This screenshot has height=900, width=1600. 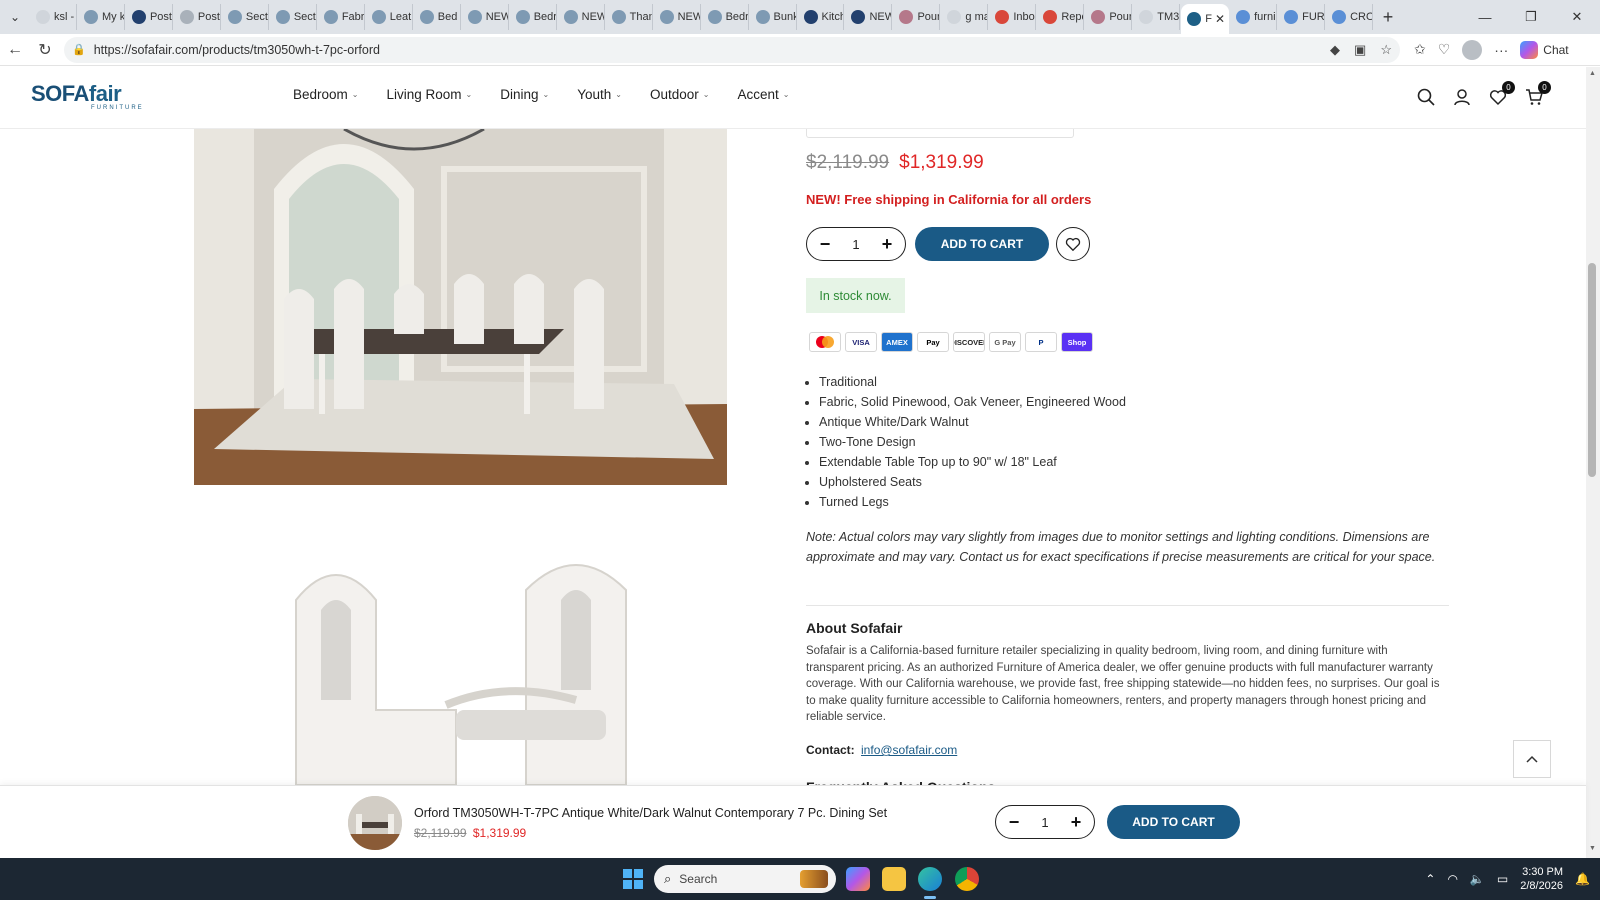 I want to click on browser-tab: FURI, so click(x=1302, y=17).